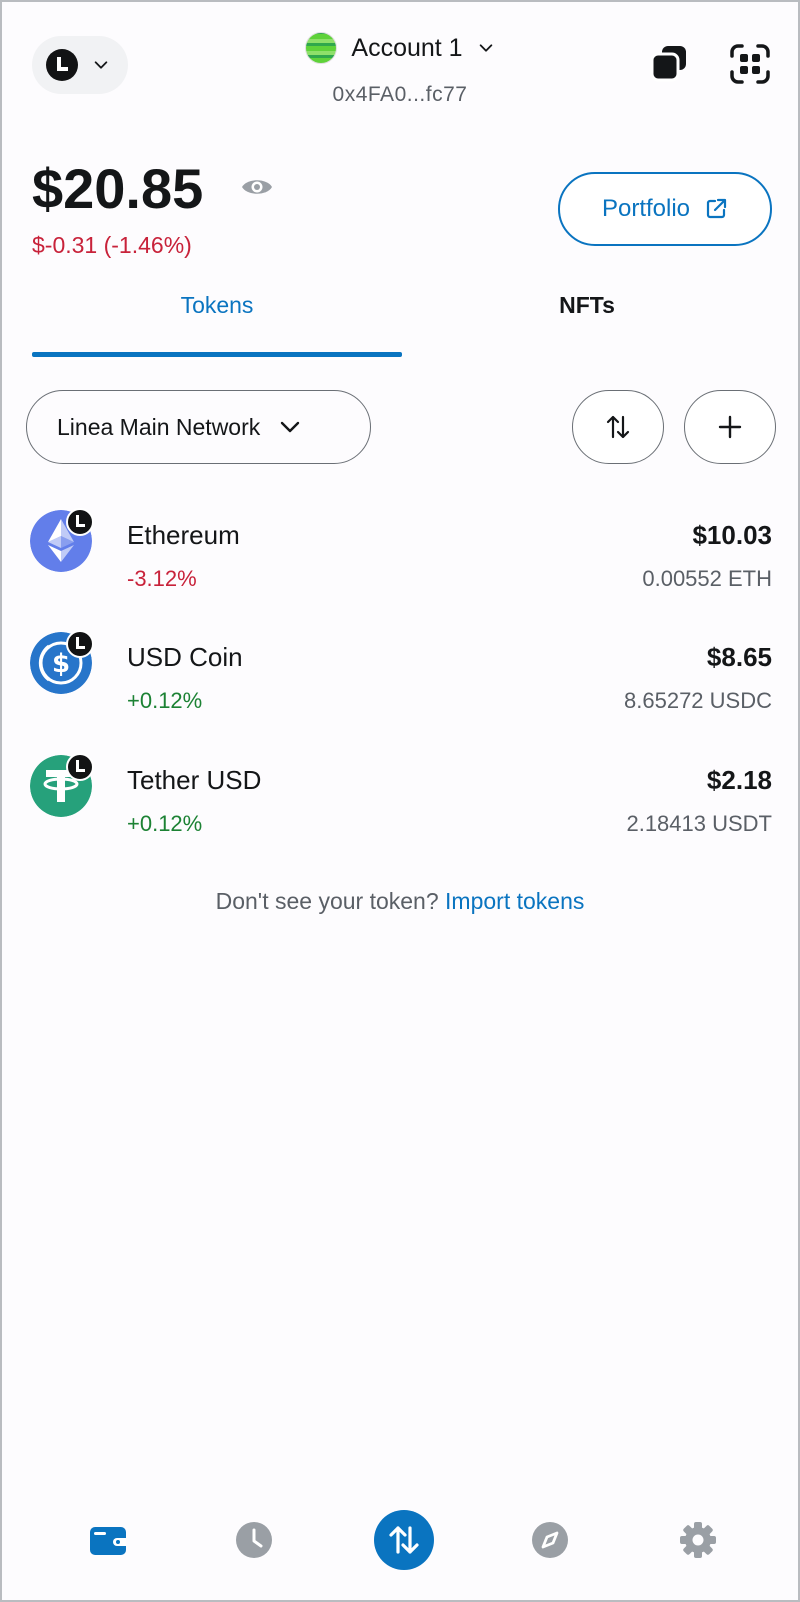  Describe the element at coordinates (401, 808) in the screenshot. I see `token-row-tether-usd: Tether USD +0.12% $2.18 2.18413 USDT` at that location.